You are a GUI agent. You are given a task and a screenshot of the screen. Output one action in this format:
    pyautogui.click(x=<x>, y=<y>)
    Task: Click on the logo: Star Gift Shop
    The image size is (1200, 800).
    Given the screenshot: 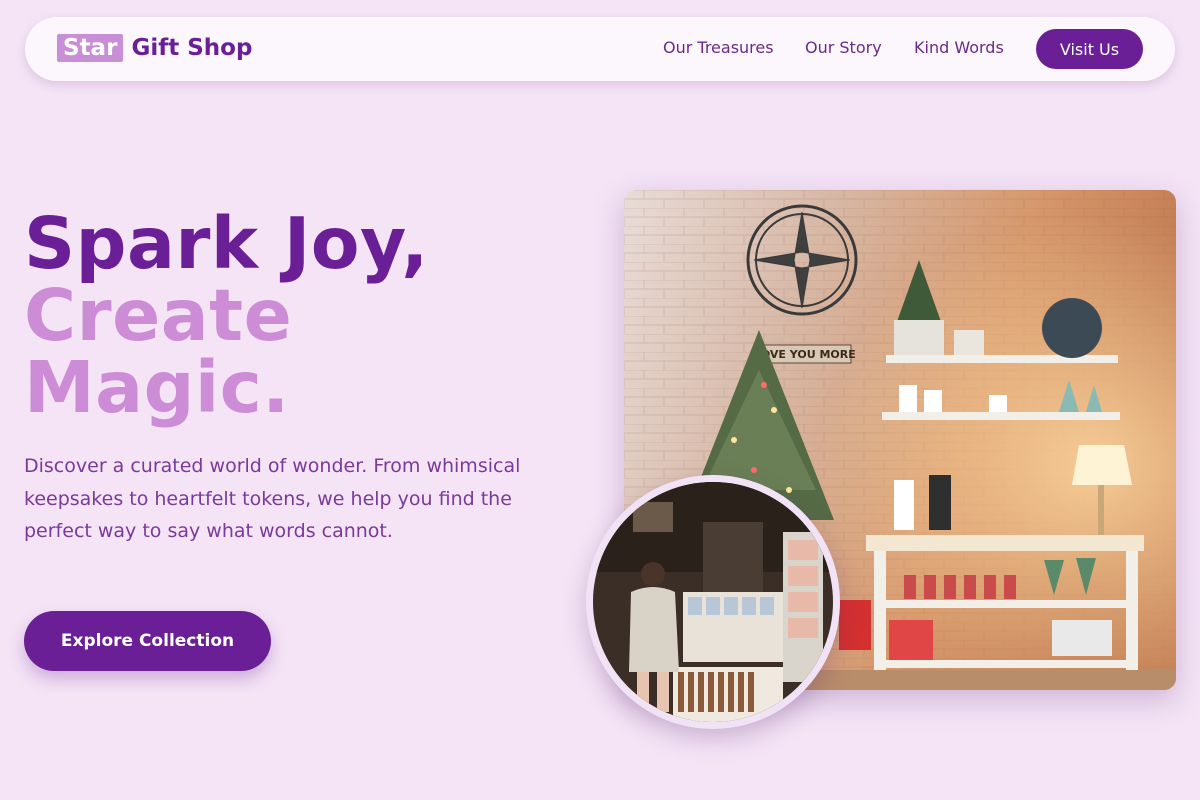 What is the action you would take?
    pyautogui.click(x=154, y=48)
    